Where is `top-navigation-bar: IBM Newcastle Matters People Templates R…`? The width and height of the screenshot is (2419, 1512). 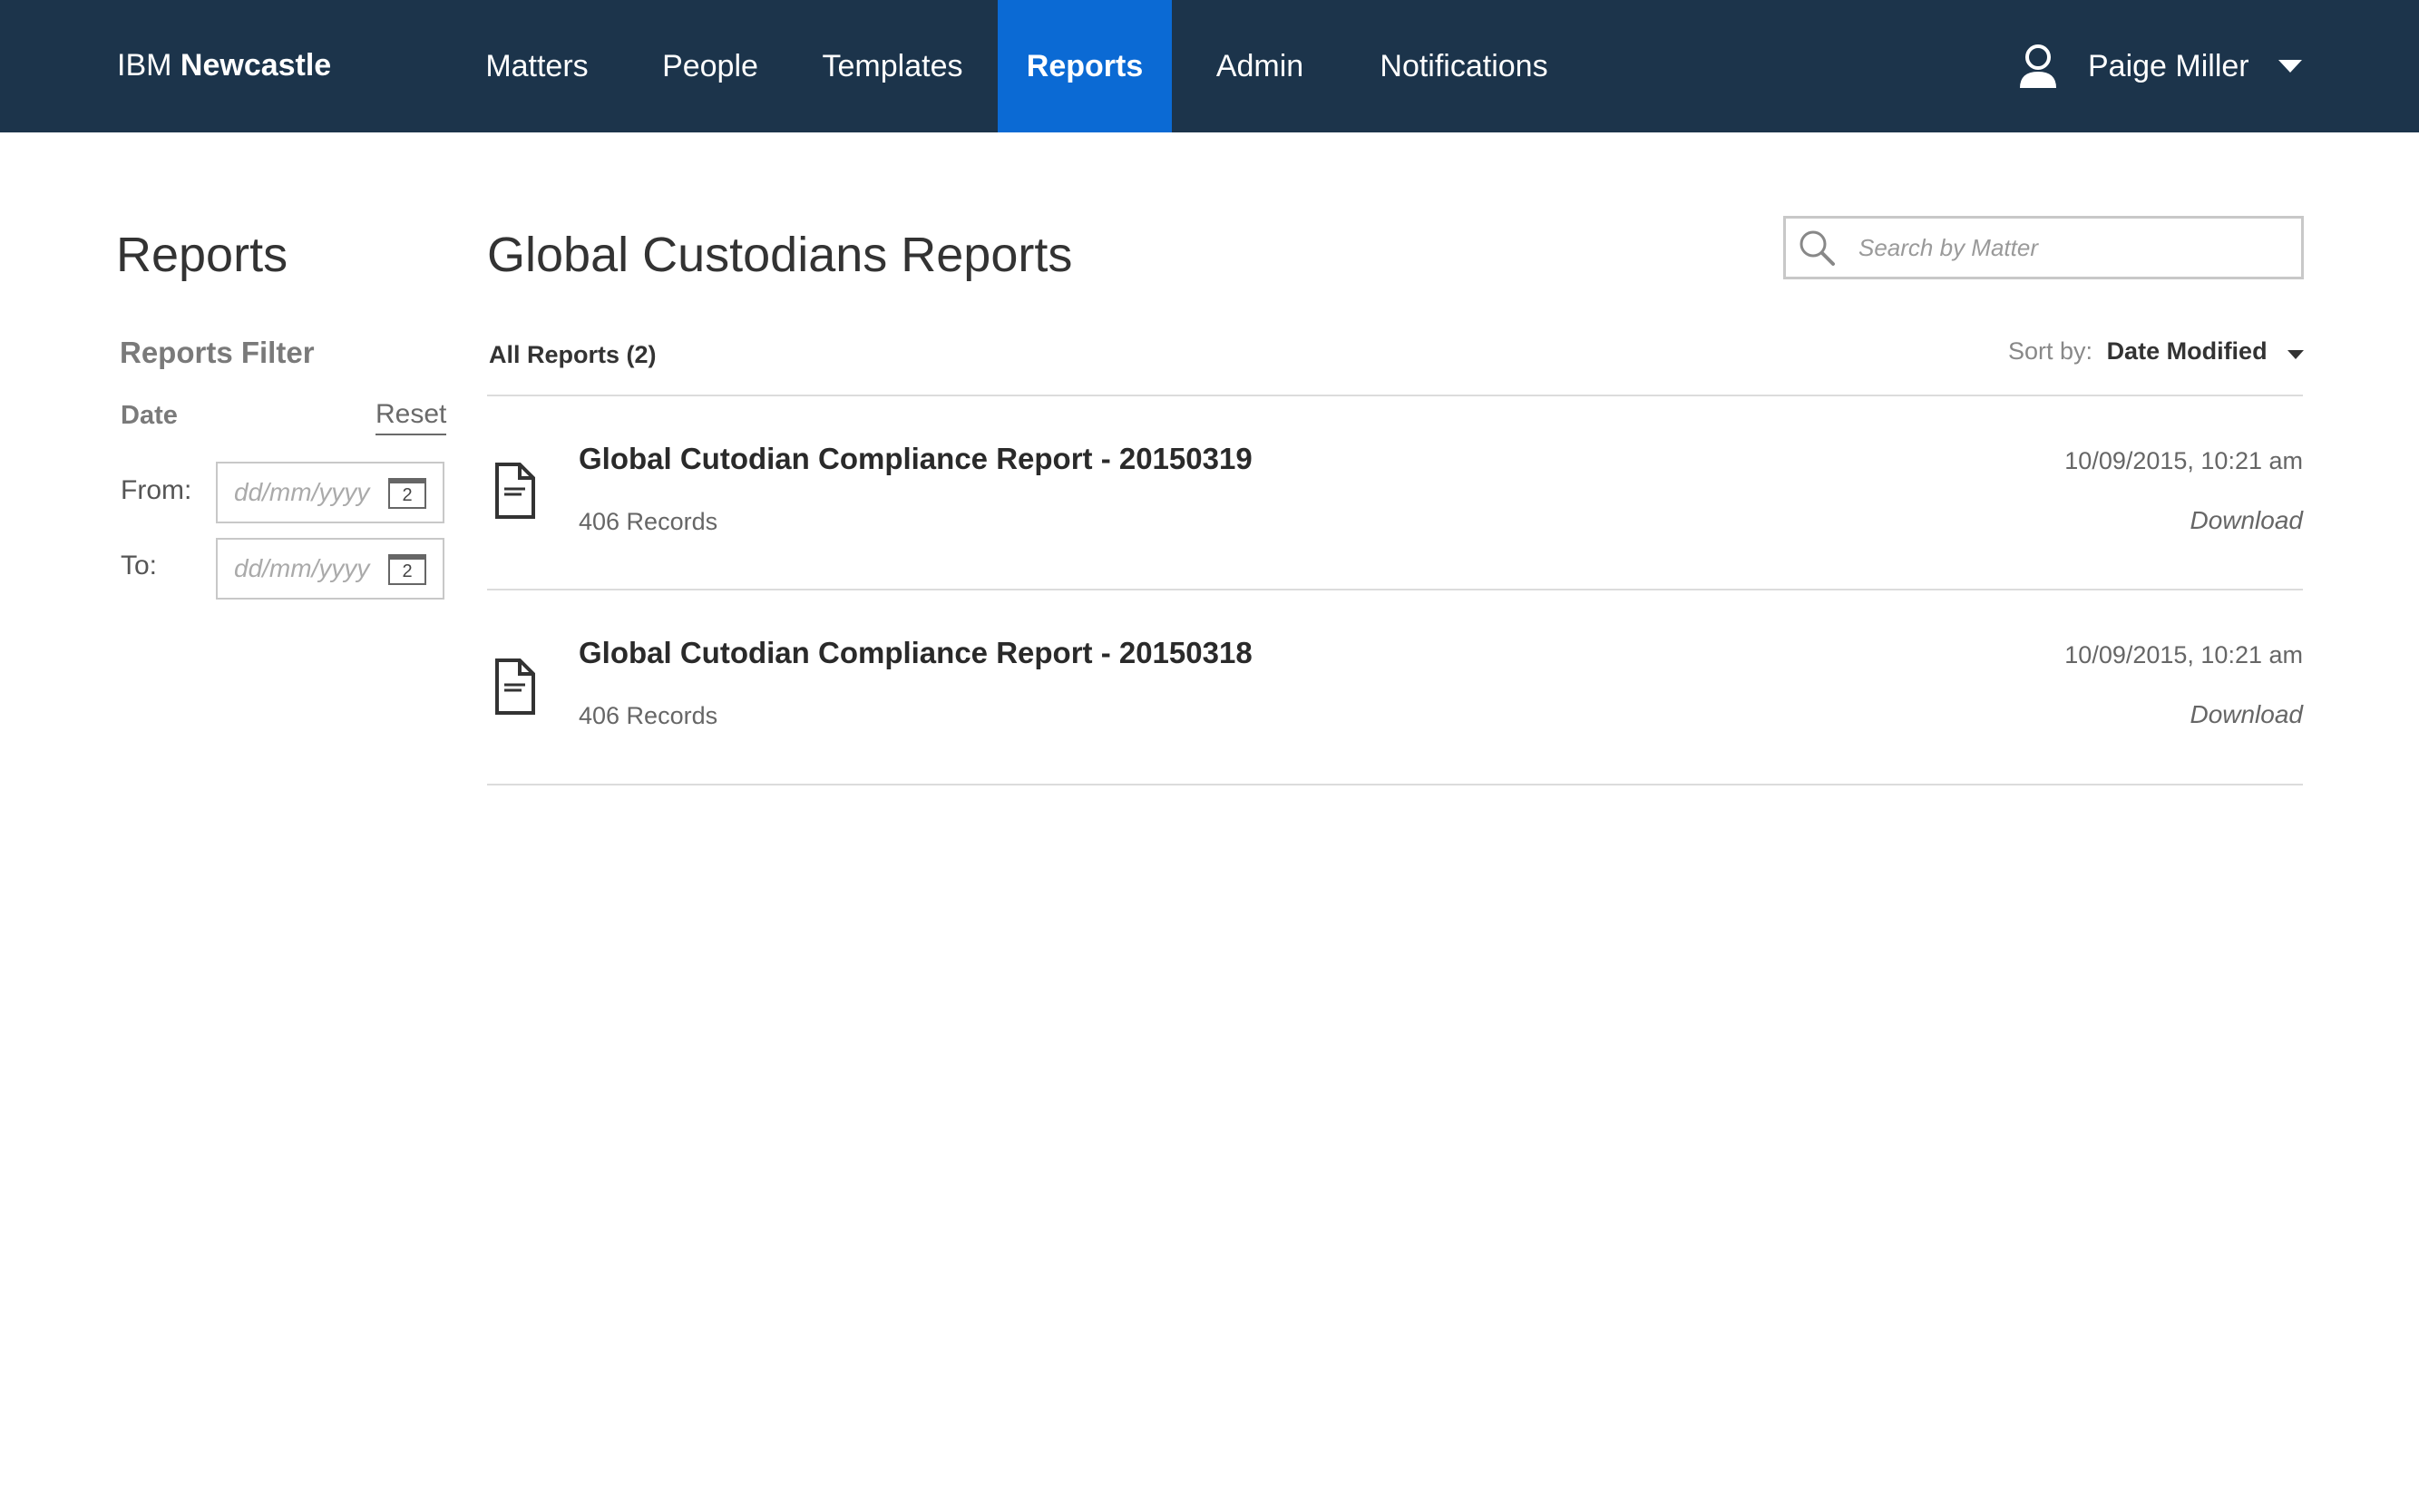 top-navigation-bar: IBM Newcastle Matters People Templates R… is located at coordinates (1209, 66).